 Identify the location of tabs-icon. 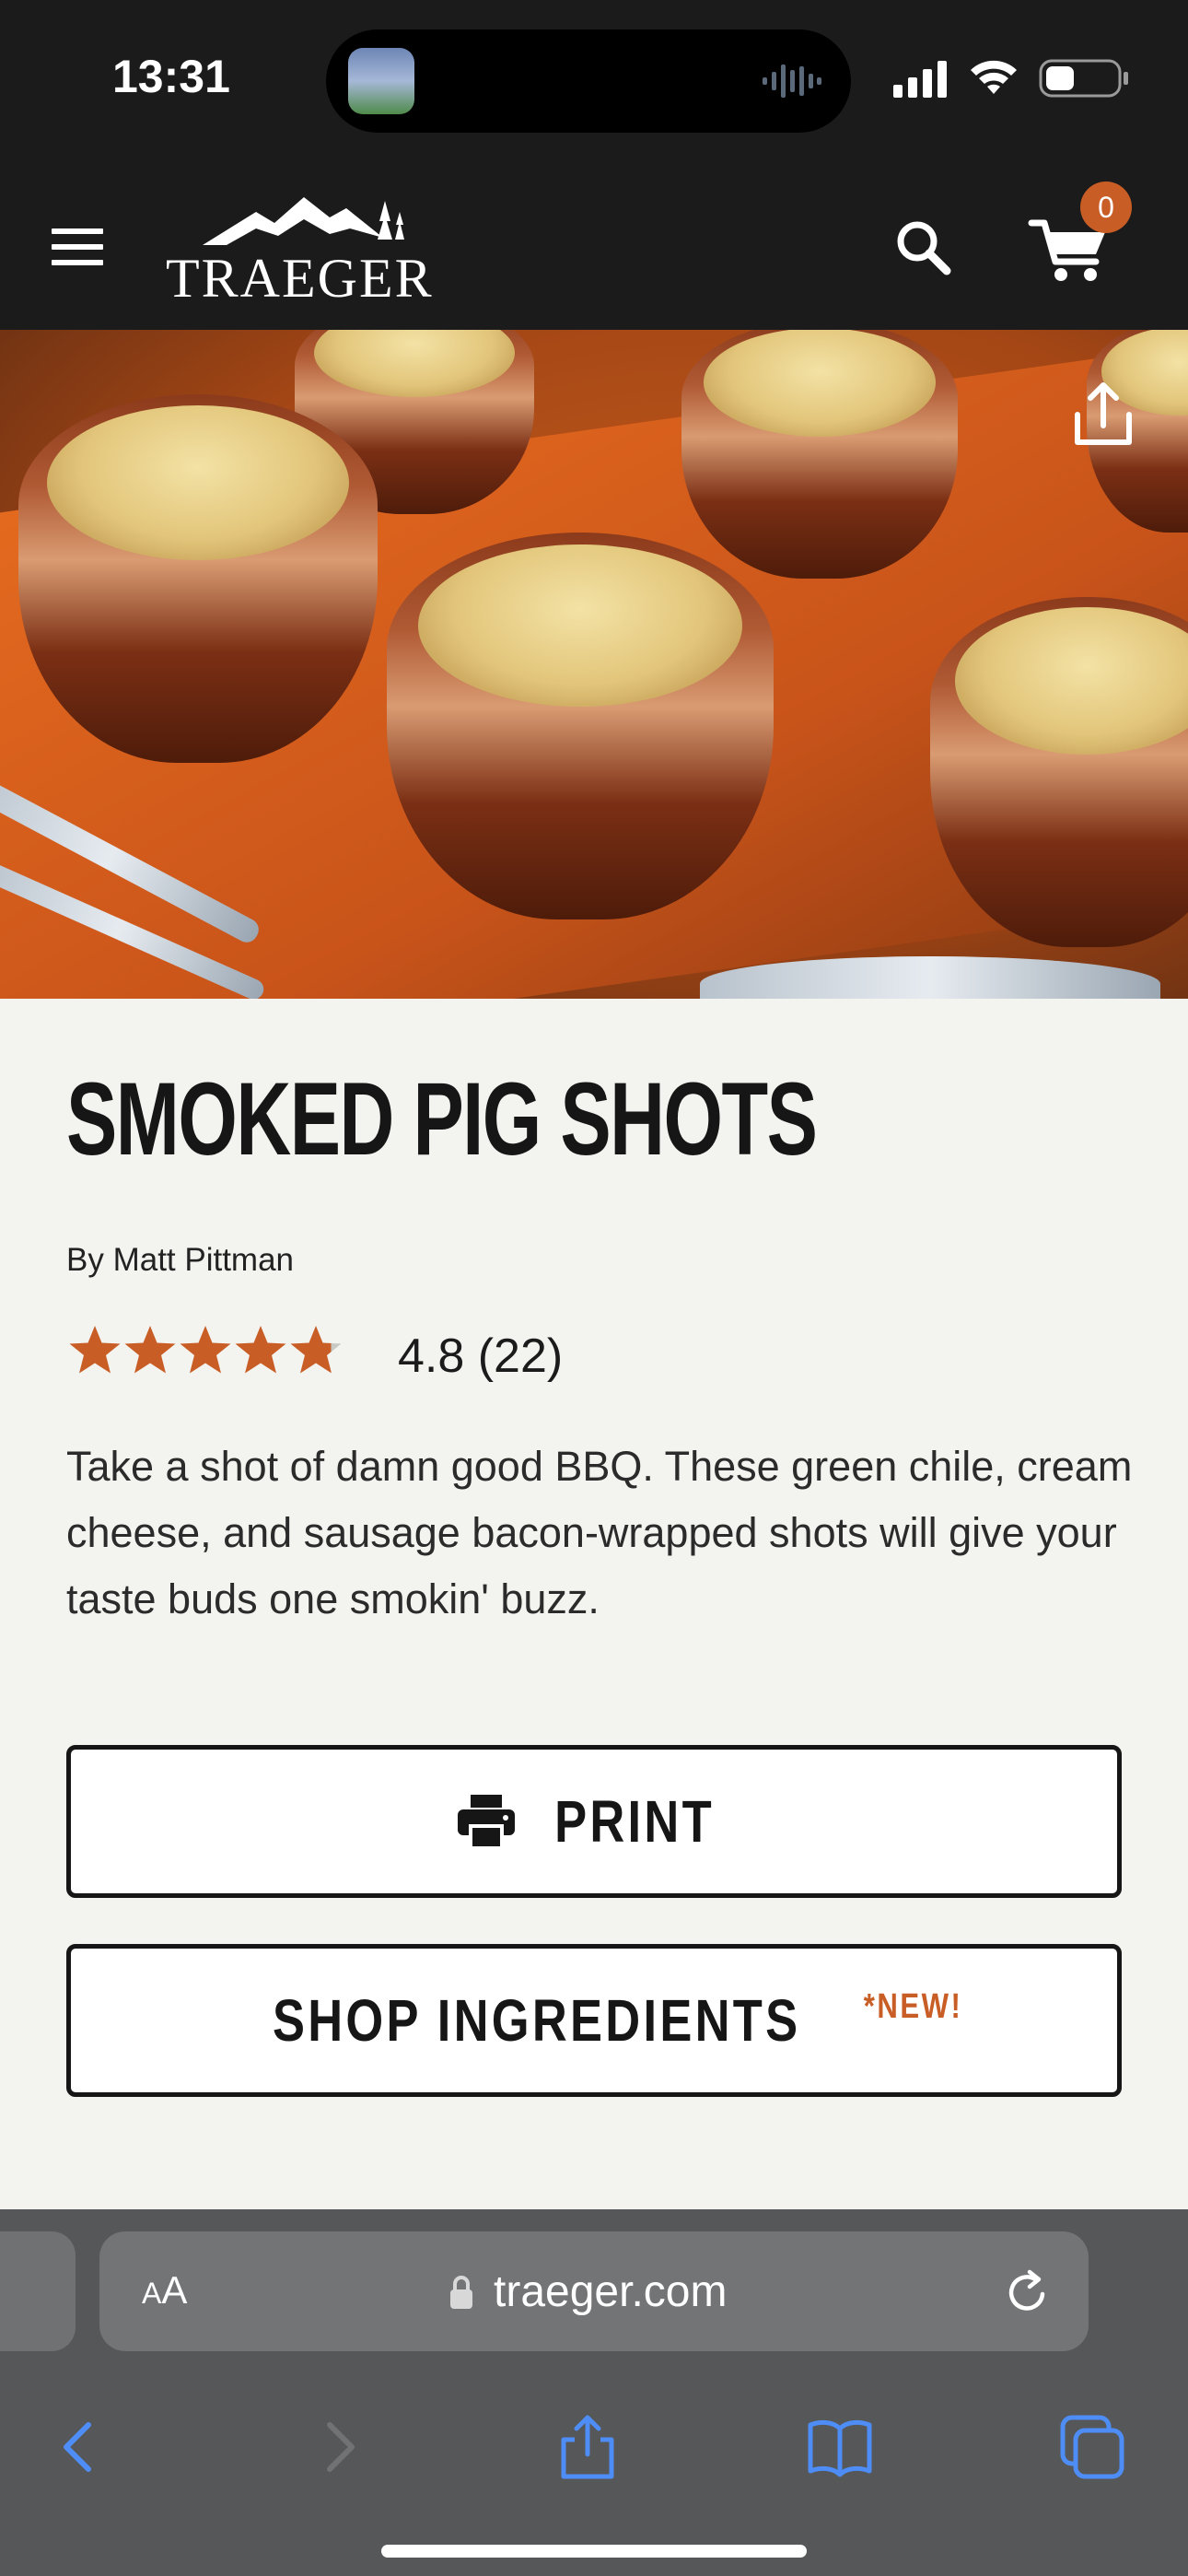
(1092, 2447).